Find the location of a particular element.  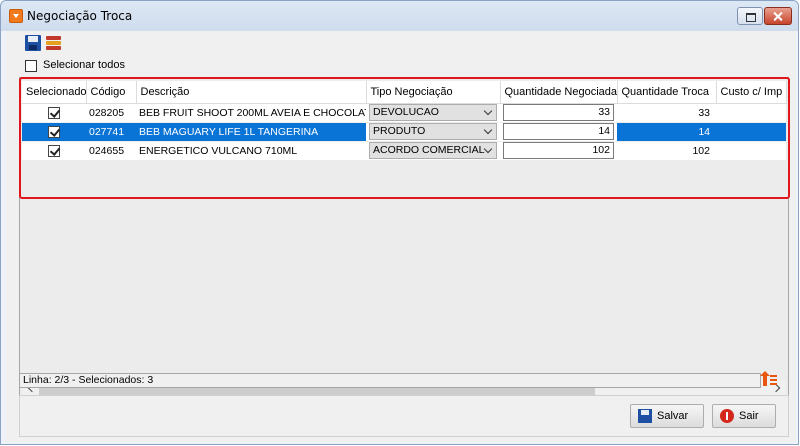

codigo-cell: 027741 is located at coordinates (111, 132).